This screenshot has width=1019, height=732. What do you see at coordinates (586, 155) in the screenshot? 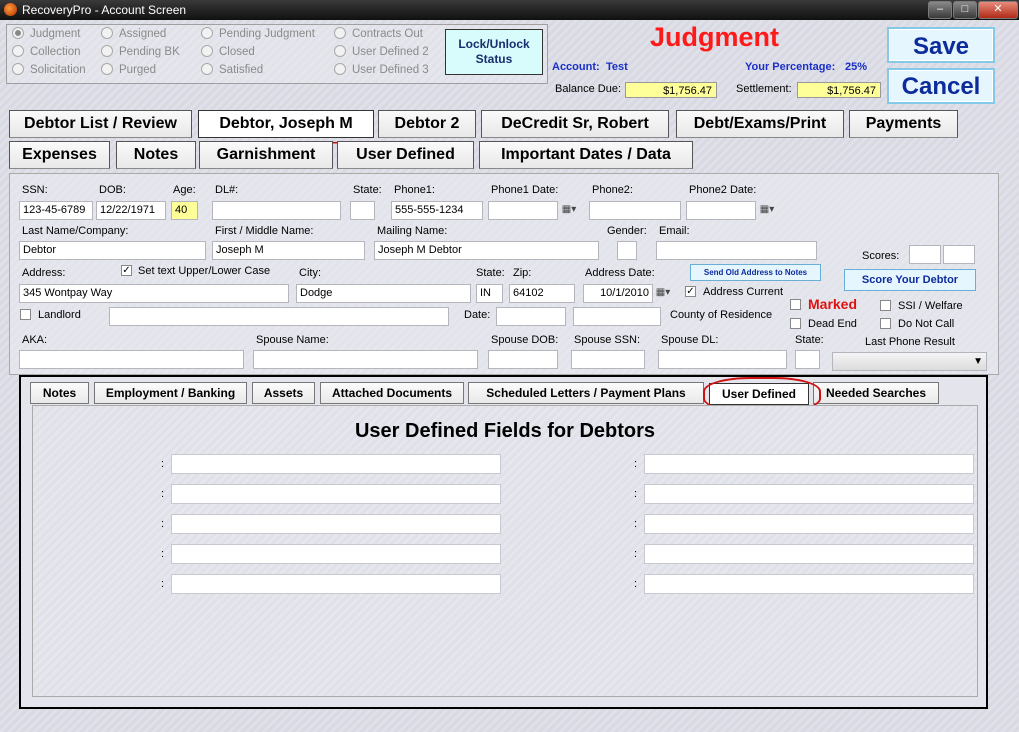
I see `tab-important-dates-data: Important Dates / Data` at bounding box center [586, 155].